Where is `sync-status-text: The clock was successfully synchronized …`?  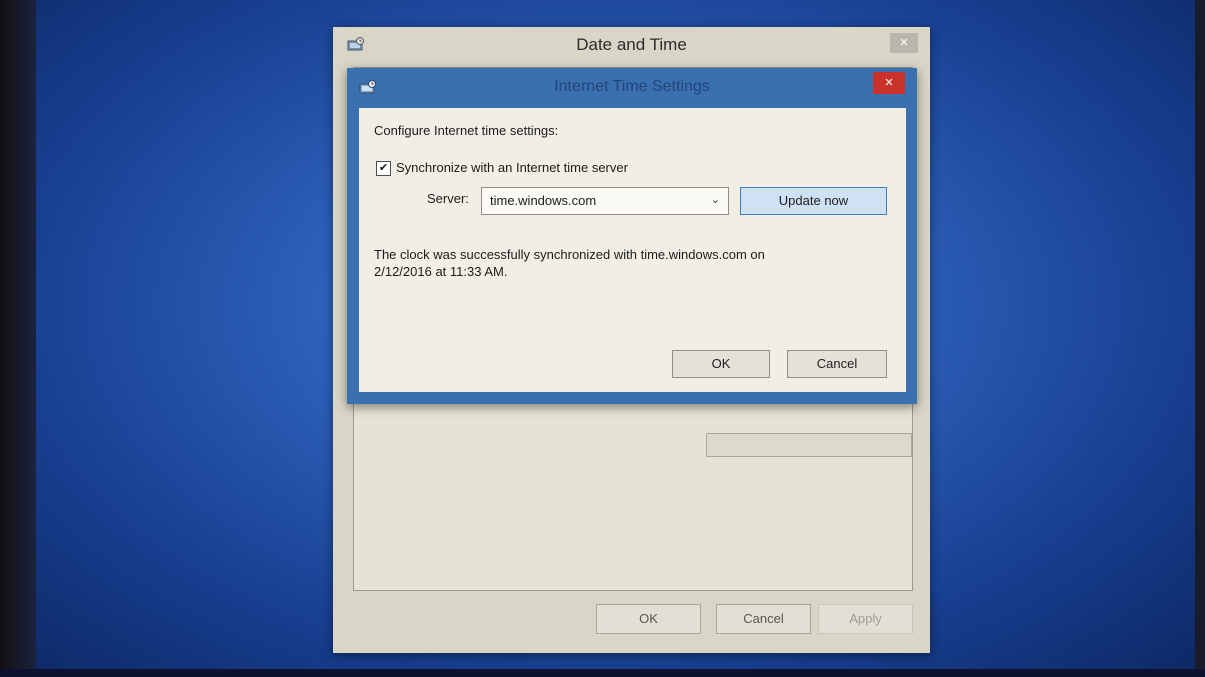
sync-status-text: The clock was successfully synchronized … is located at coordinates (624, 263).